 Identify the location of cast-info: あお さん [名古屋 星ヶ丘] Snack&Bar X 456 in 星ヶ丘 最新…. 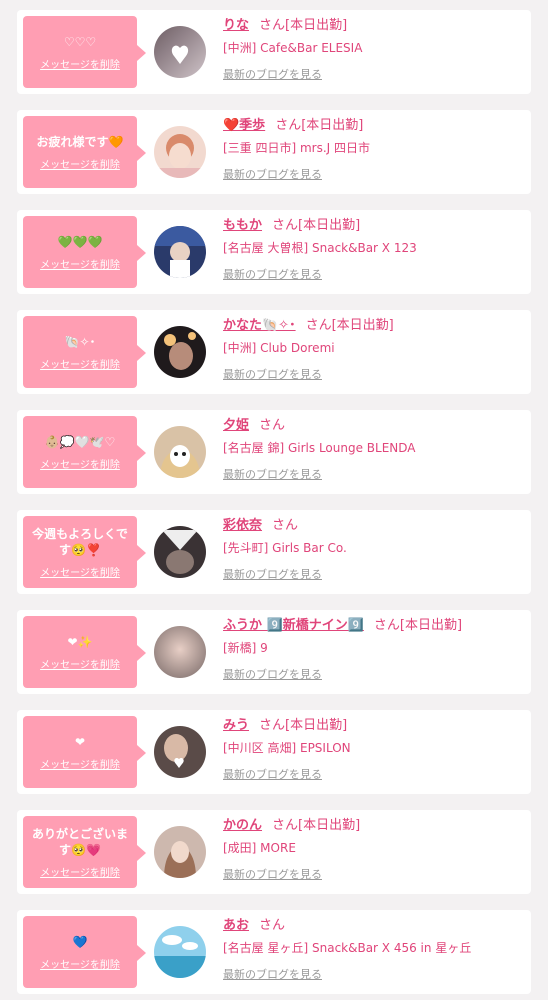
(373, 949).